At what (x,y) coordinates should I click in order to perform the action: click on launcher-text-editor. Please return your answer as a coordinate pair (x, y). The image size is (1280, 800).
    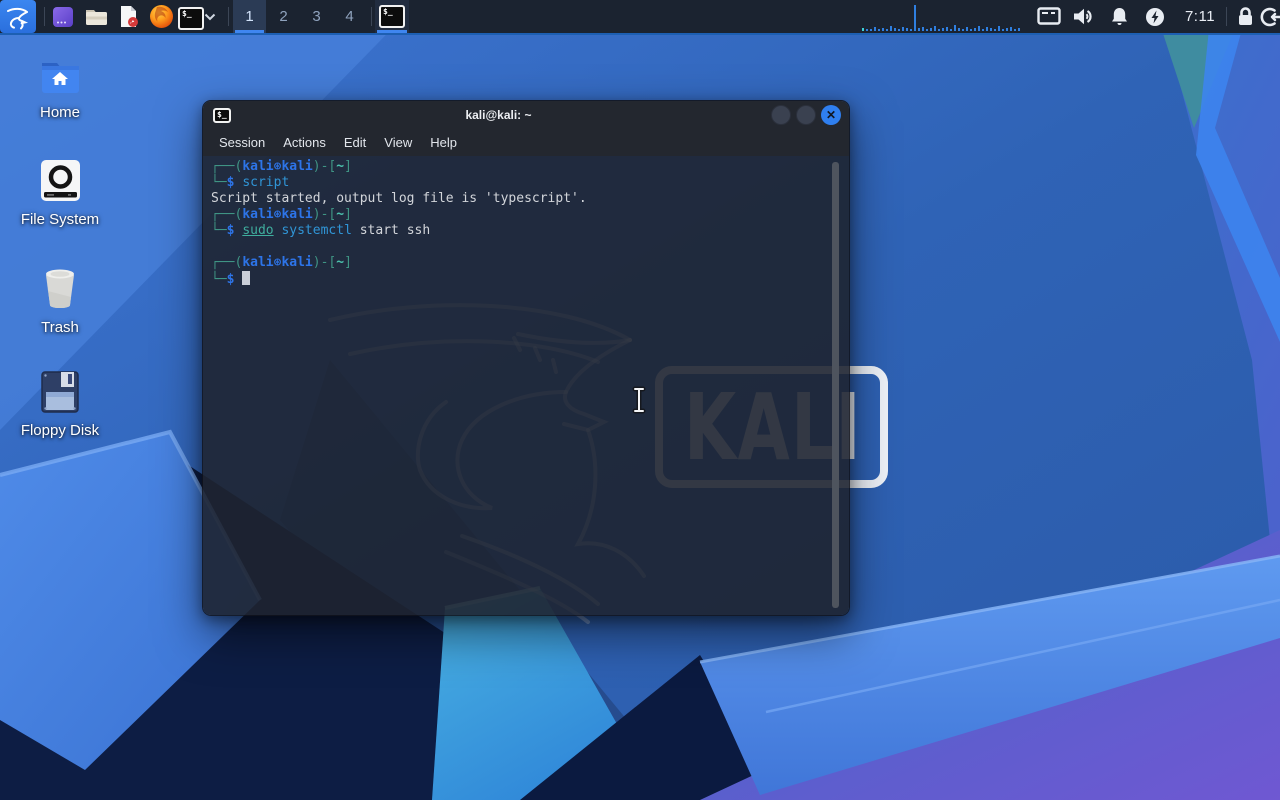
    Looking at the image, I should click on (129, 16).